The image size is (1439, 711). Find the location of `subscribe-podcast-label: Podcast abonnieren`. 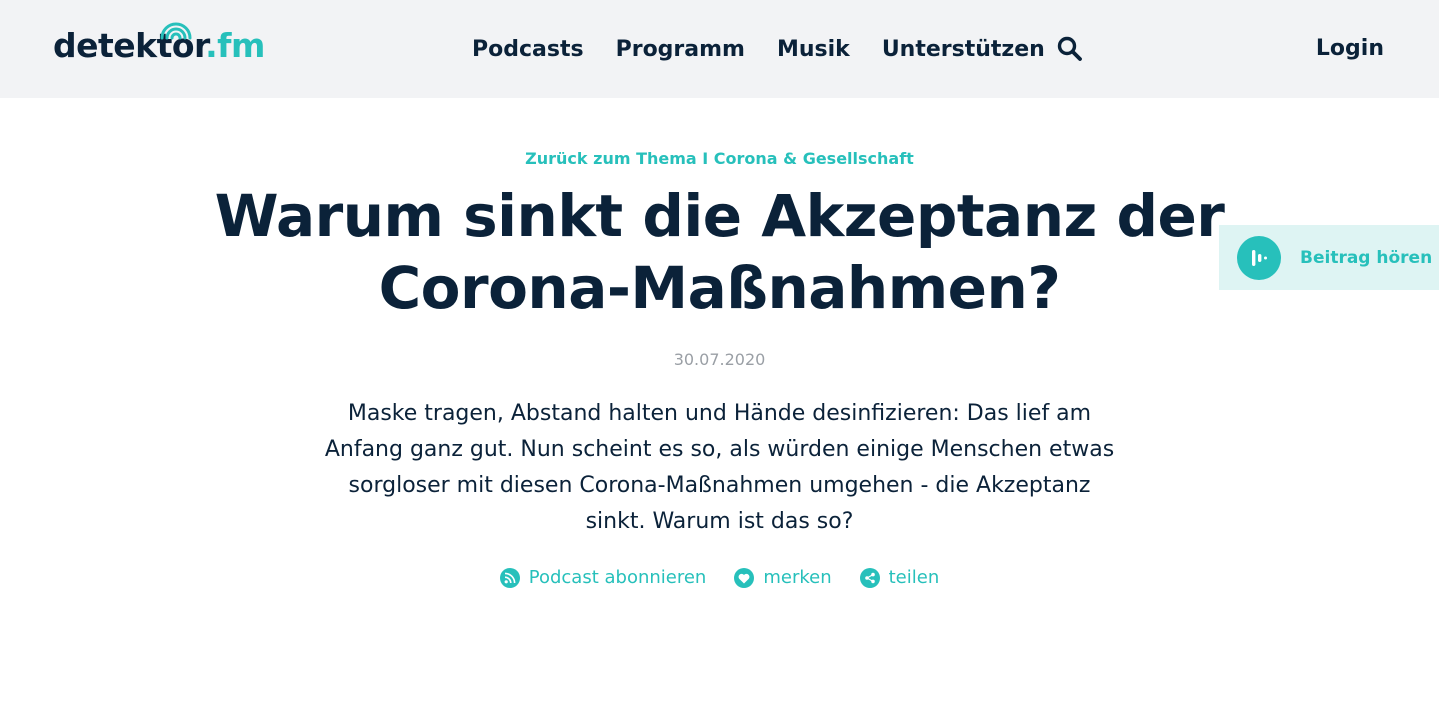

subscribe-podcast-label: Podcast abonnieren is located at coordinates (617, 577).